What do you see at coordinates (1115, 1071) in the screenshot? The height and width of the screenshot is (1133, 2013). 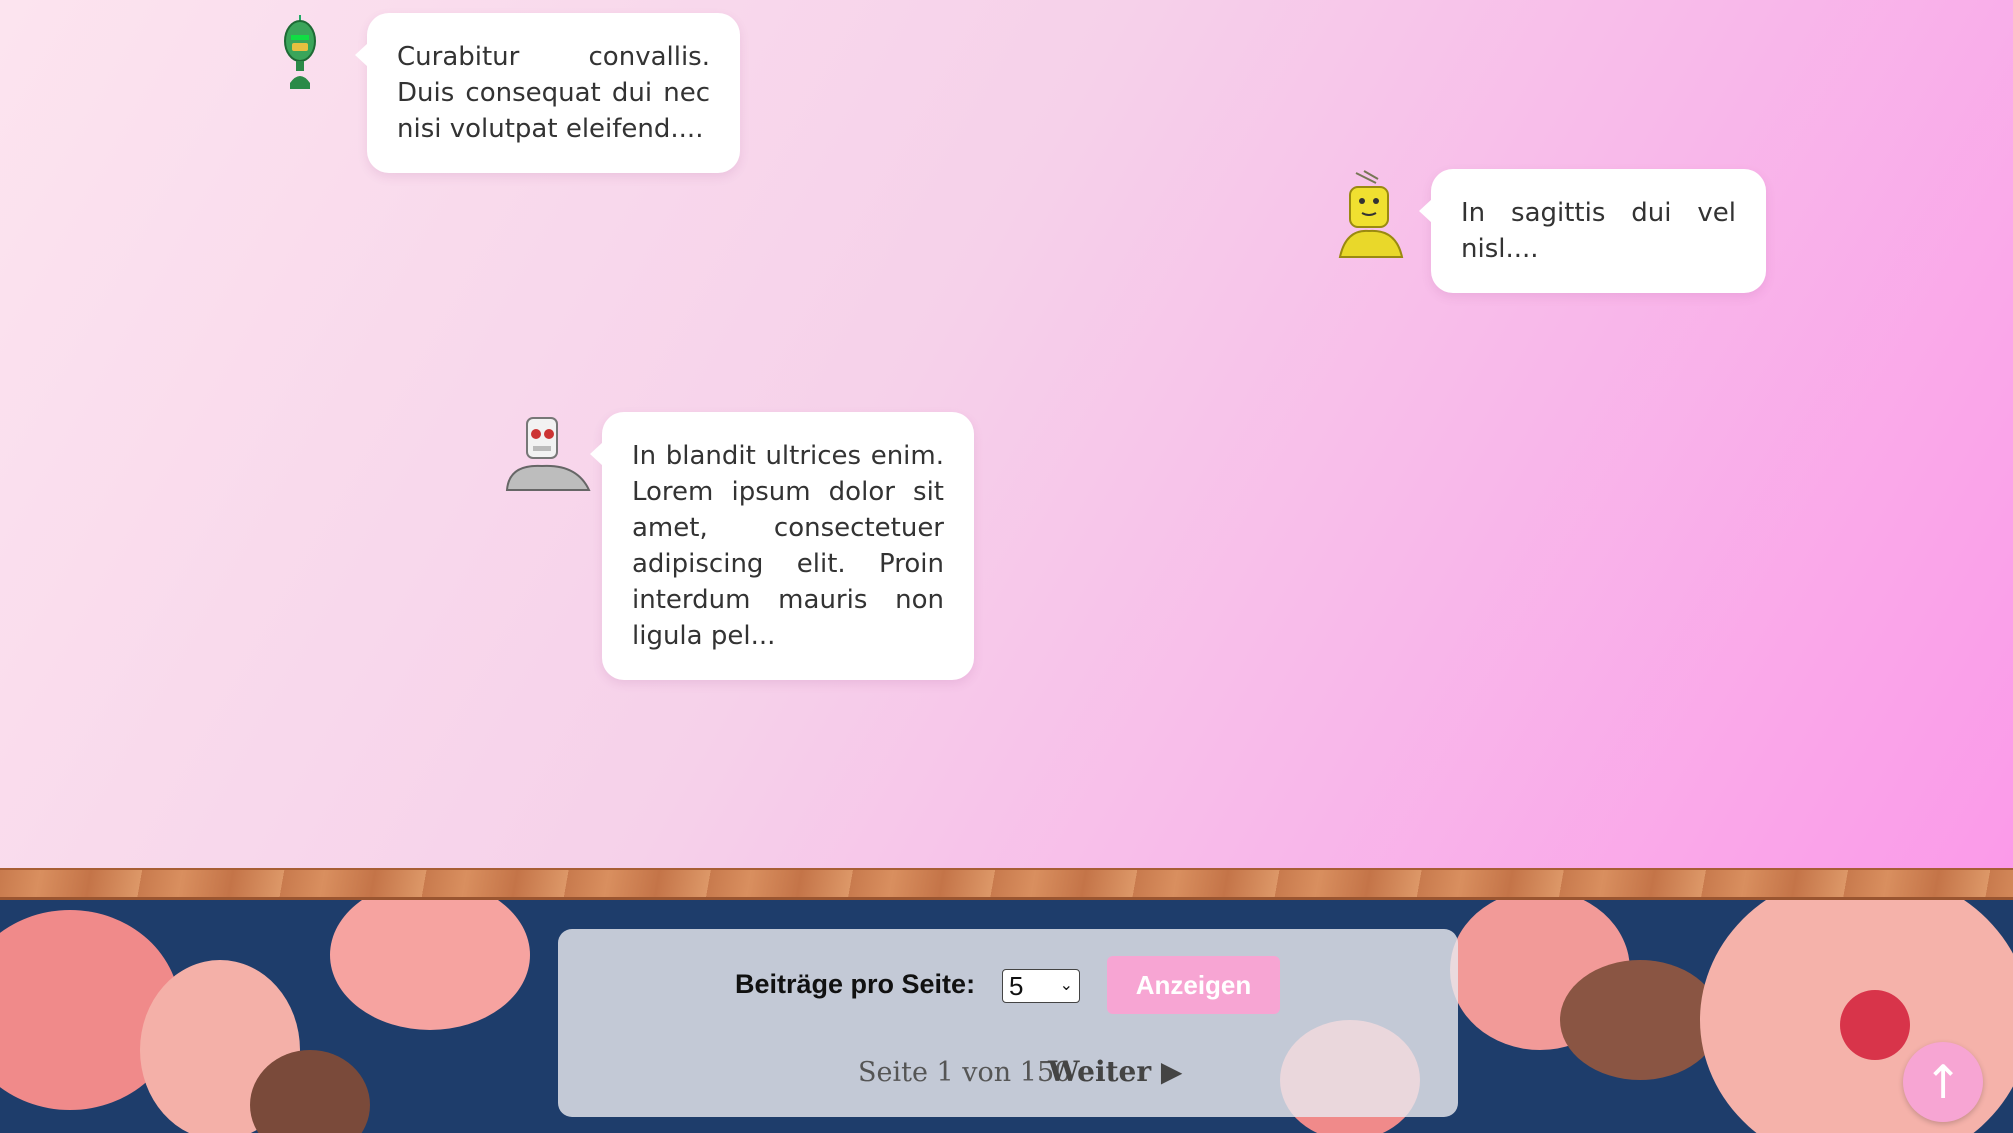 I see `next-page-link: Weiter ▶` at bounding box center [1115, 1071].